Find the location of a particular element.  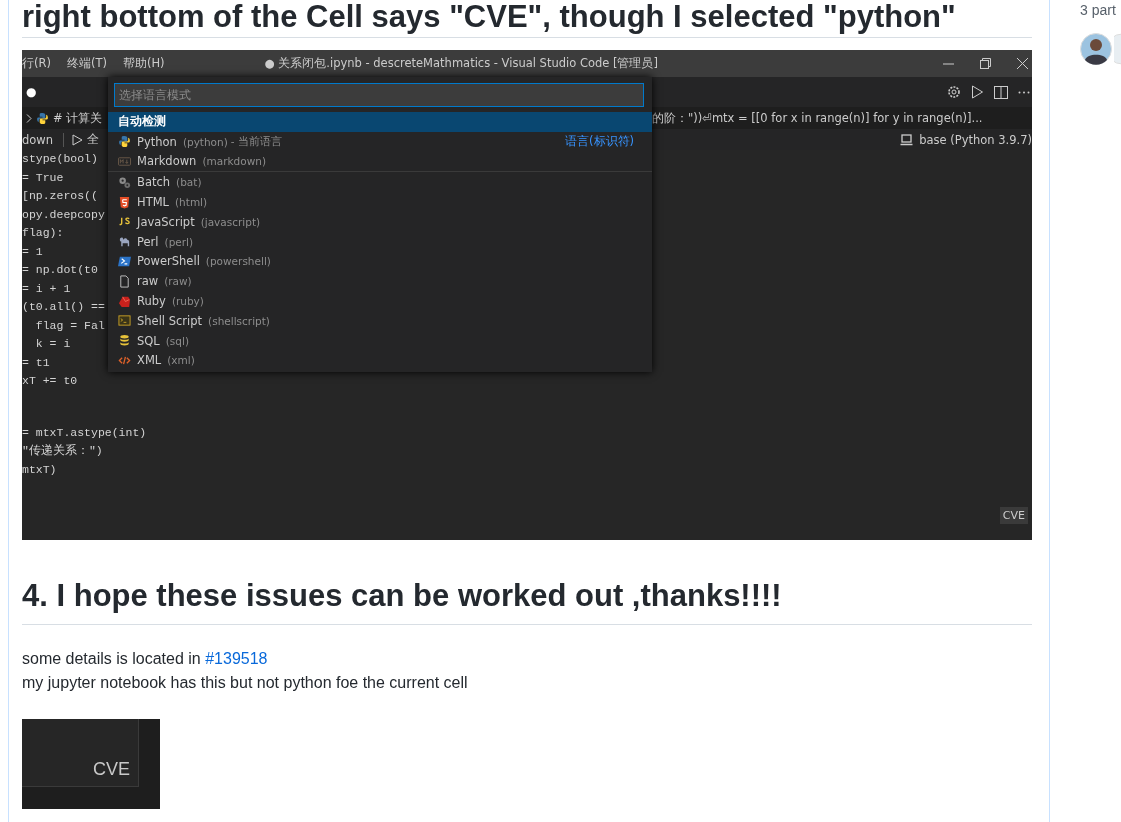

close-icon is located at coordinates (1022, 63).